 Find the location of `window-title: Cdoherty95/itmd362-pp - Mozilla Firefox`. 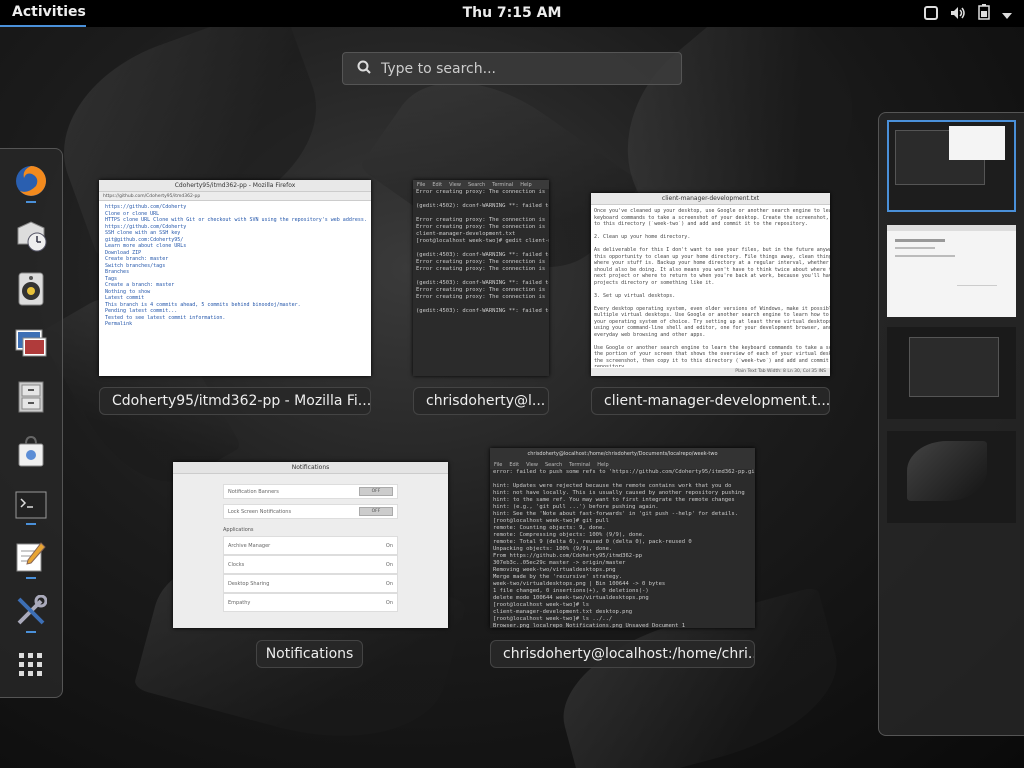

window-title: Cdoherty95/itmd362-pp - Mozilla Firefox is located at coordinates (235, 186).